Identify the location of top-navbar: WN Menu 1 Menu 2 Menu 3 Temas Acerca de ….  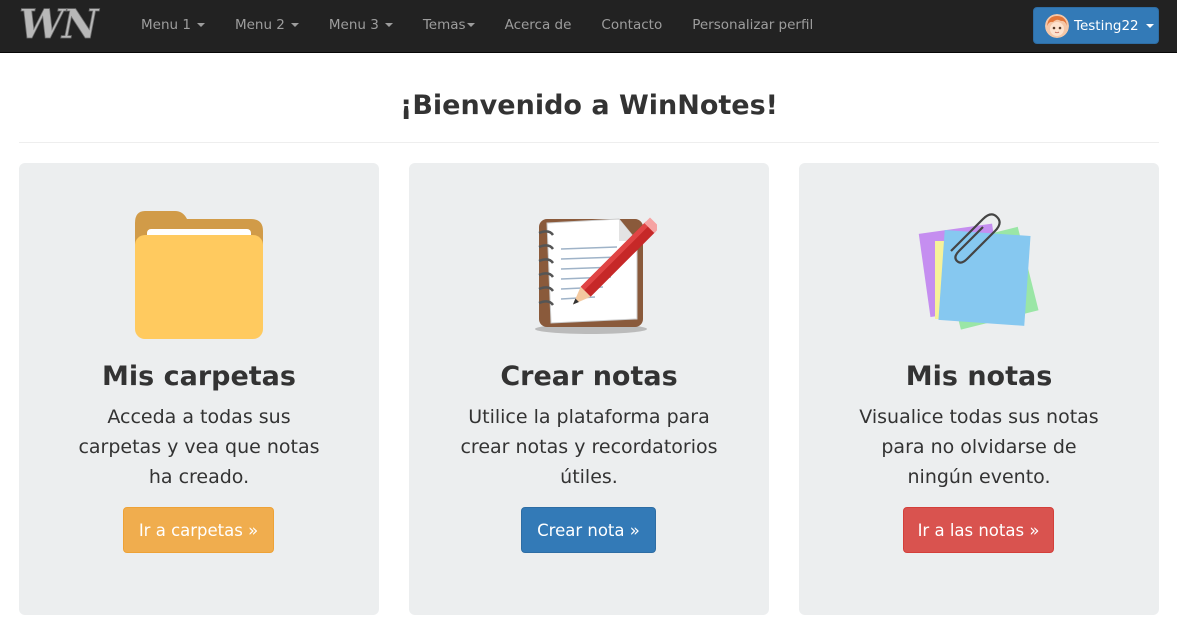
(588, 26).